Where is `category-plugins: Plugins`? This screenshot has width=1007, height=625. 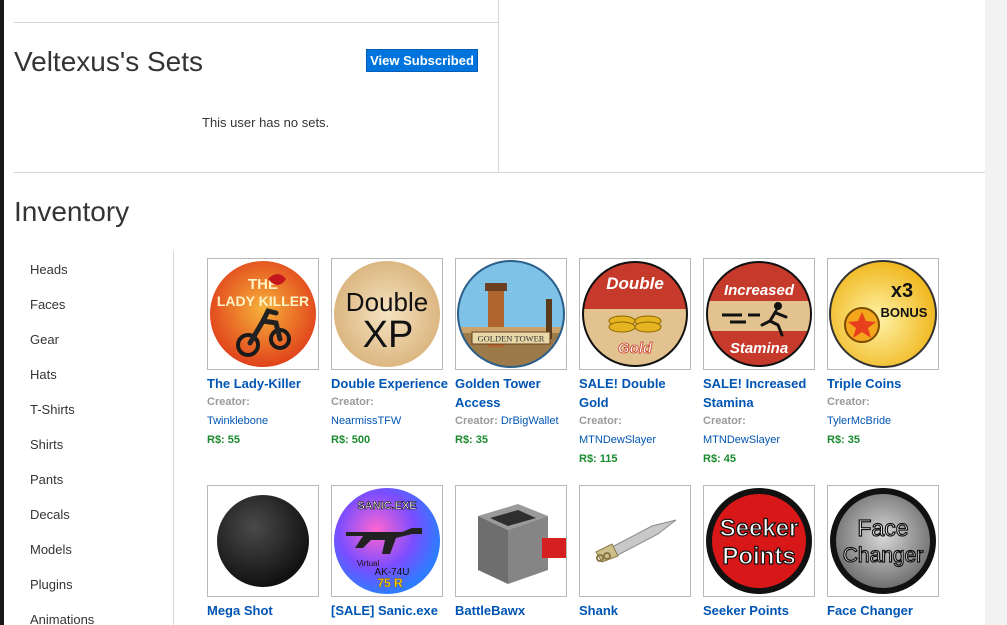
category-plugins: Plugins is located at coordinates (51, 584).